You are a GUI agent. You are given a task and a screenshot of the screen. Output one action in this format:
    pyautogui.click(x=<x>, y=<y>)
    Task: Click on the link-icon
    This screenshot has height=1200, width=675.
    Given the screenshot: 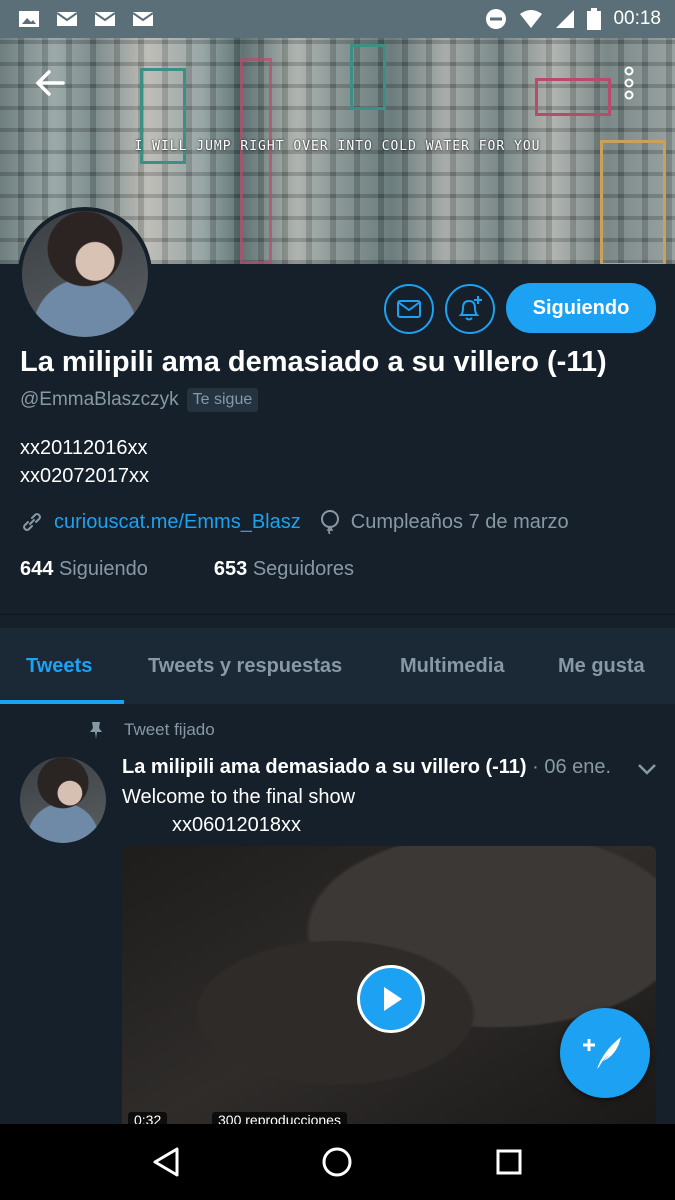 What is the action you would take?
    pyautogui.click(x=32, y=522)
    